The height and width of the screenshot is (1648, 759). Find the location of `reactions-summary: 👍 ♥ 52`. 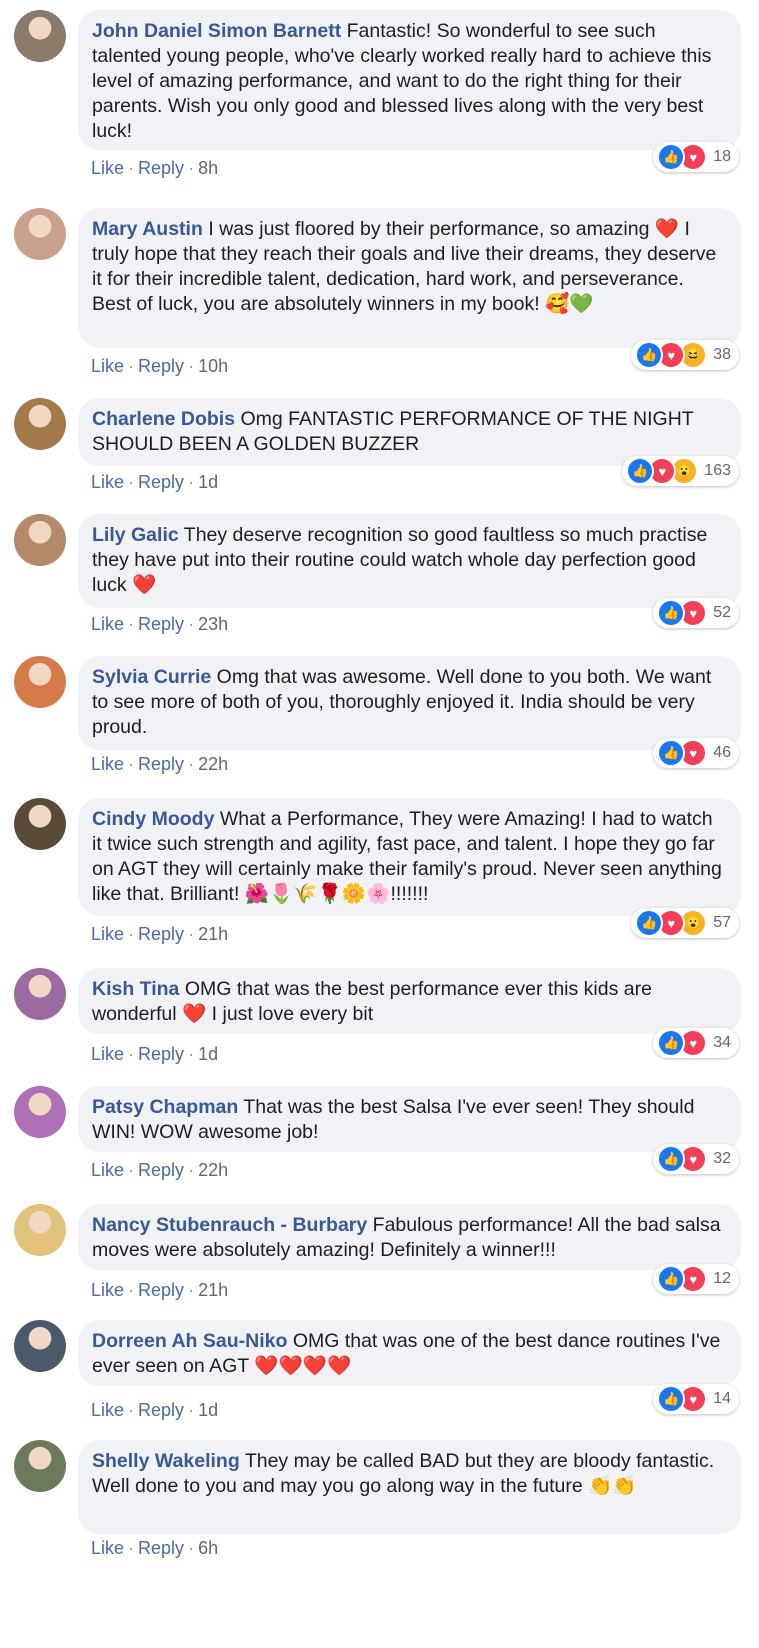

reactions-summary: 👍 ♥ 52 is located at coordinates (696, 613).